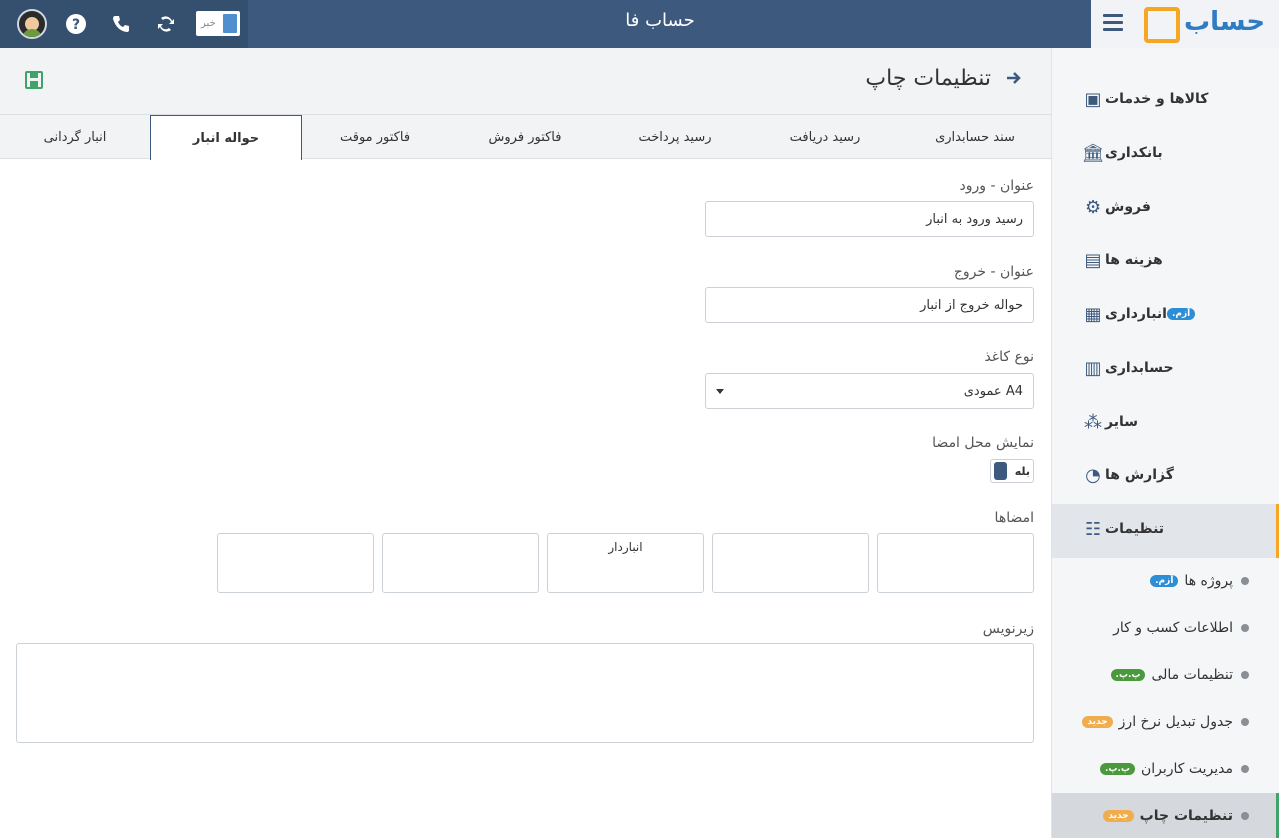 The width and height of the screenshot is (1279, 838). Describe the element at coordinates (1157, 99) in the screenshot. I see `sidebar-label: کالاها و خدمات` at that location.